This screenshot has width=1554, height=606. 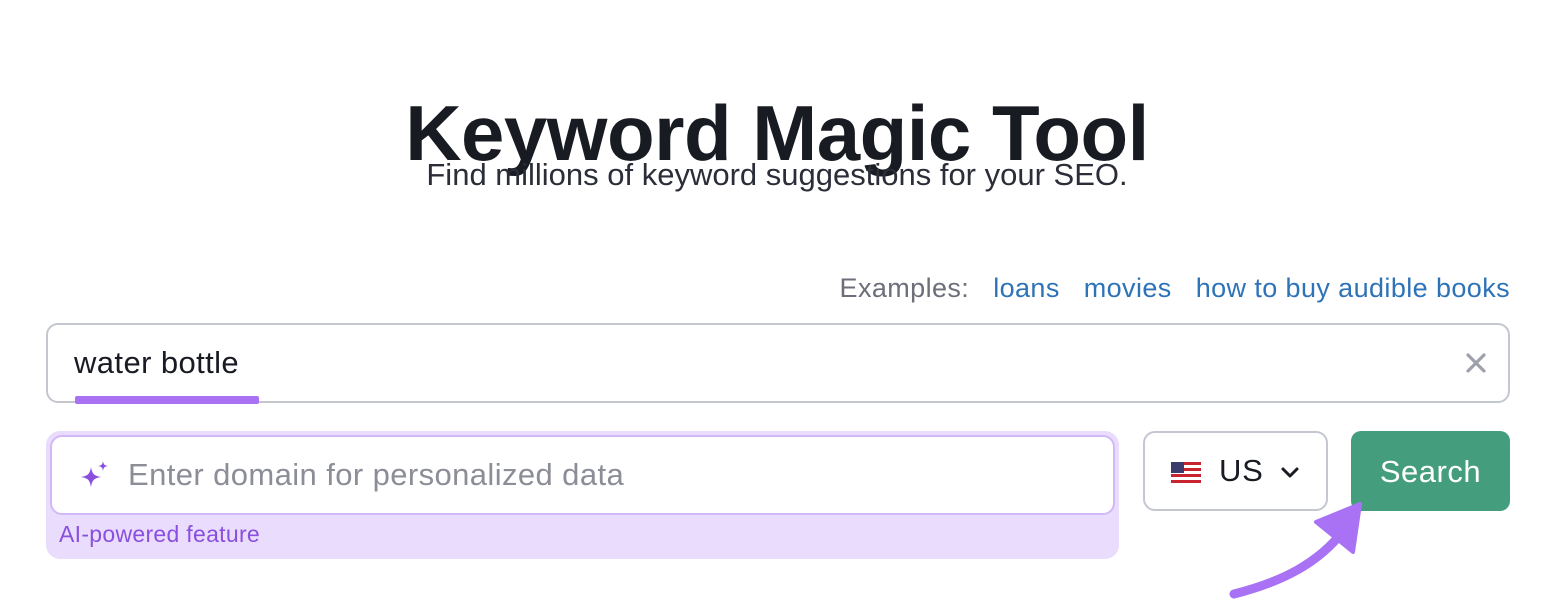 What do you see at coordinates (376, 475) in the screenshot?
I see `domain-input-placeholder: Enter domain for personalized data` at bounding box center [376, 475].